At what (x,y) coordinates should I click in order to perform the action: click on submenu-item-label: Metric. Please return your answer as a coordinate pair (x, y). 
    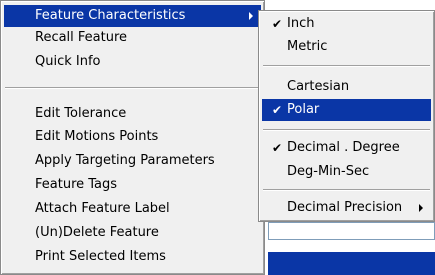
    Looking at the image, I should click on (307, 46).